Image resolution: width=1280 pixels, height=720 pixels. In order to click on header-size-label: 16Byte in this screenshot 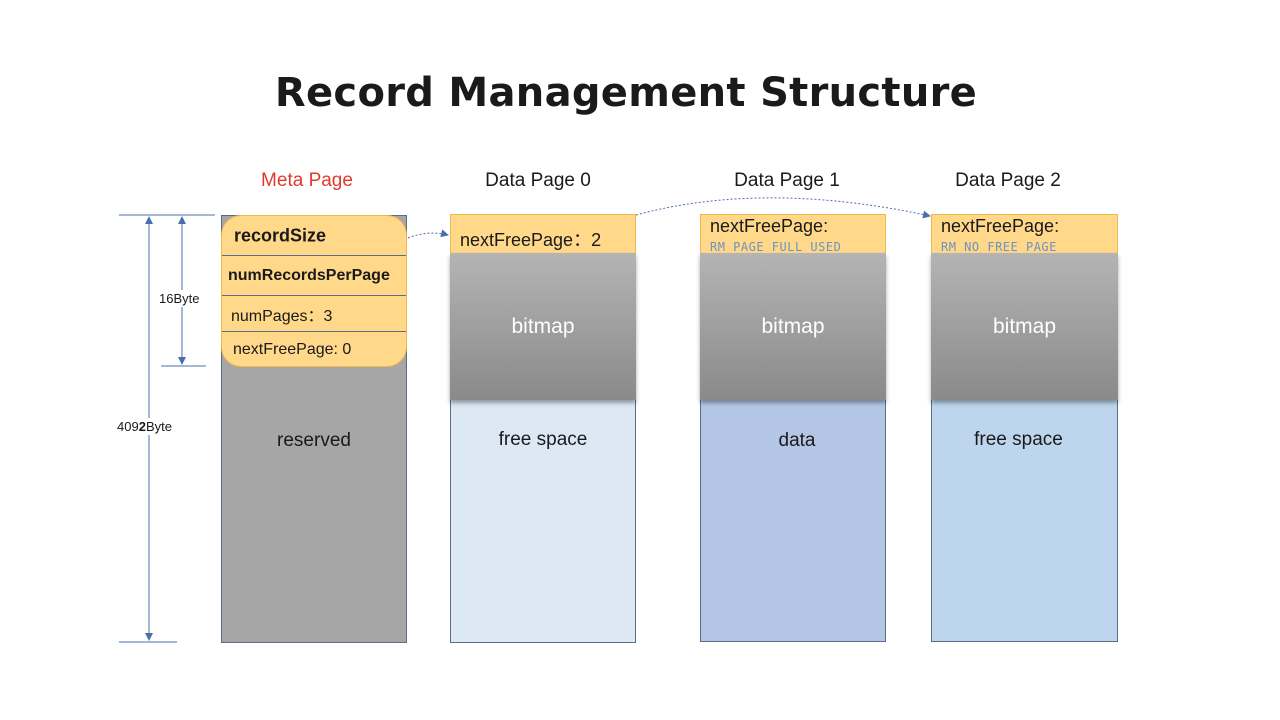, I will do `click(179, 298)`.